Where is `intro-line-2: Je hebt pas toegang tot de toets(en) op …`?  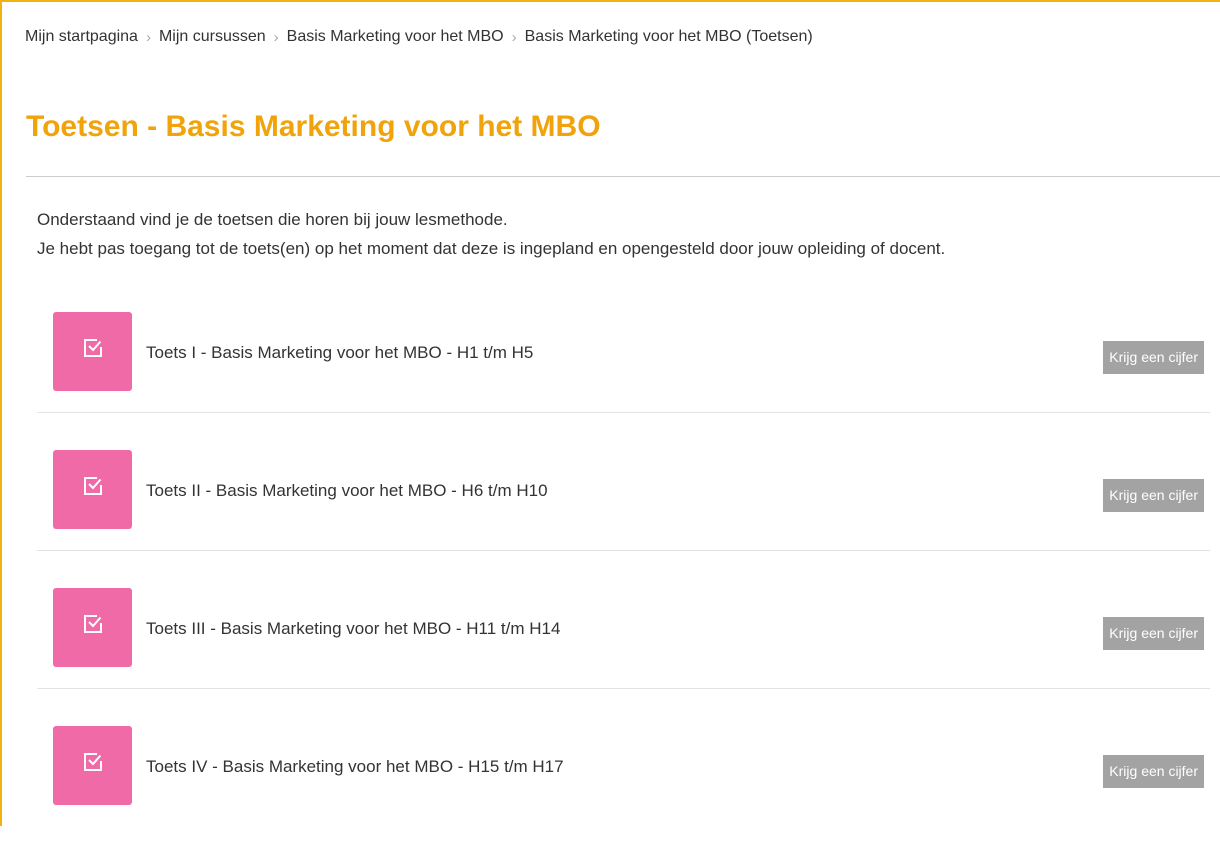 intro-line-2: Je hebt pas toegang tot de toets(en) op … is located at coordinates (491, 248).